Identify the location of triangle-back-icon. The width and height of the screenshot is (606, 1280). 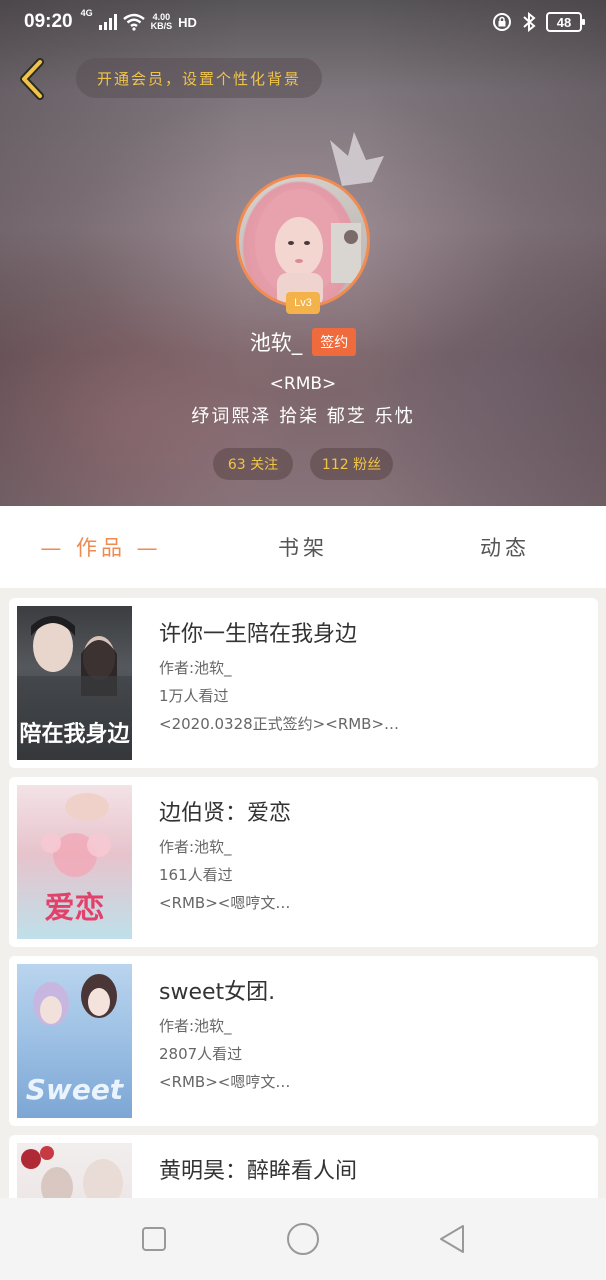
(451, 1239).